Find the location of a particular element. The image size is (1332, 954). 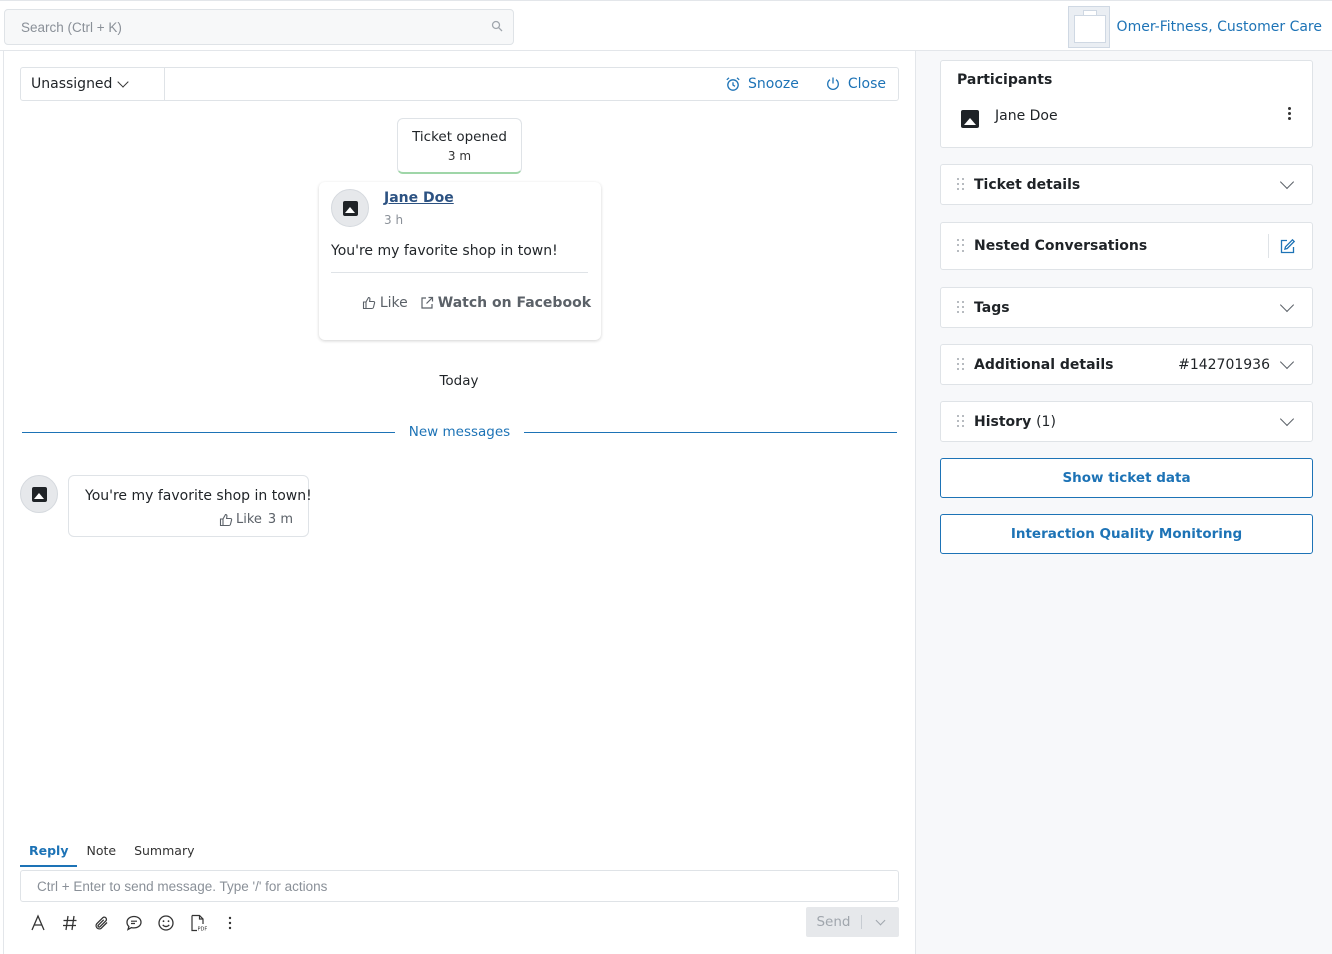

send-button: Send is located at coordinates (833, 922).